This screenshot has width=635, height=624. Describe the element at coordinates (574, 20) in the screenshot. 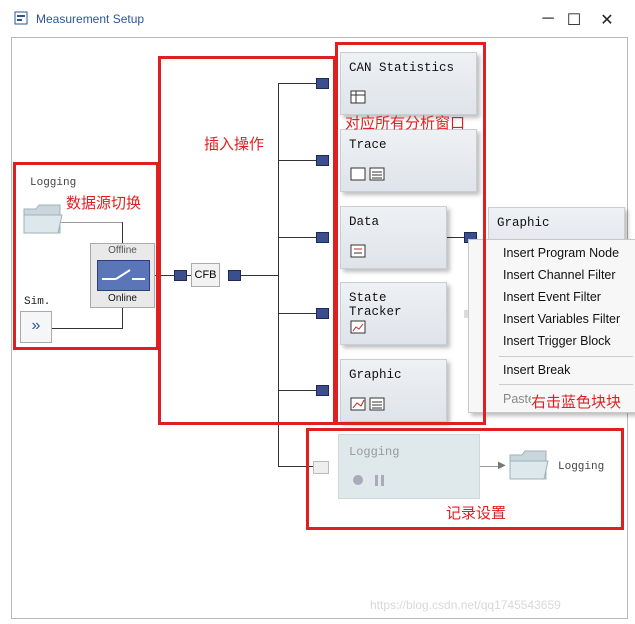

I see `maximize-button: ☐` at that location.